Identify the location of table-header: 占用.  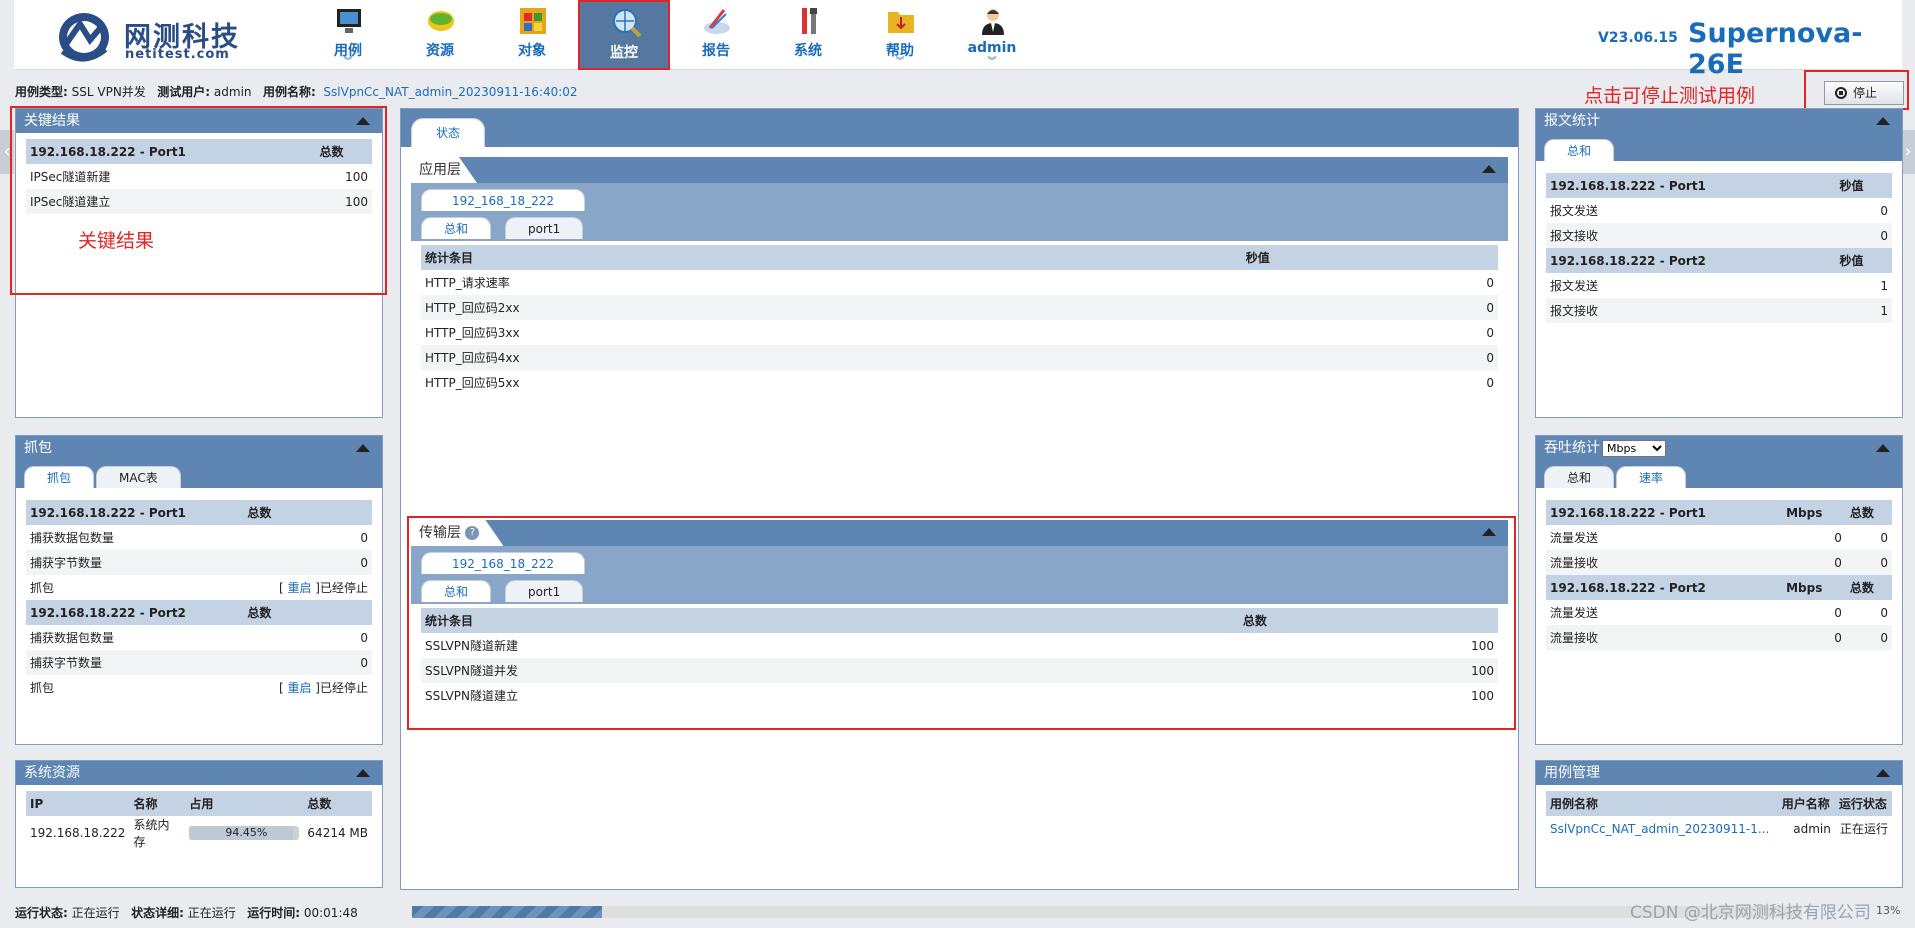
(244, 803).